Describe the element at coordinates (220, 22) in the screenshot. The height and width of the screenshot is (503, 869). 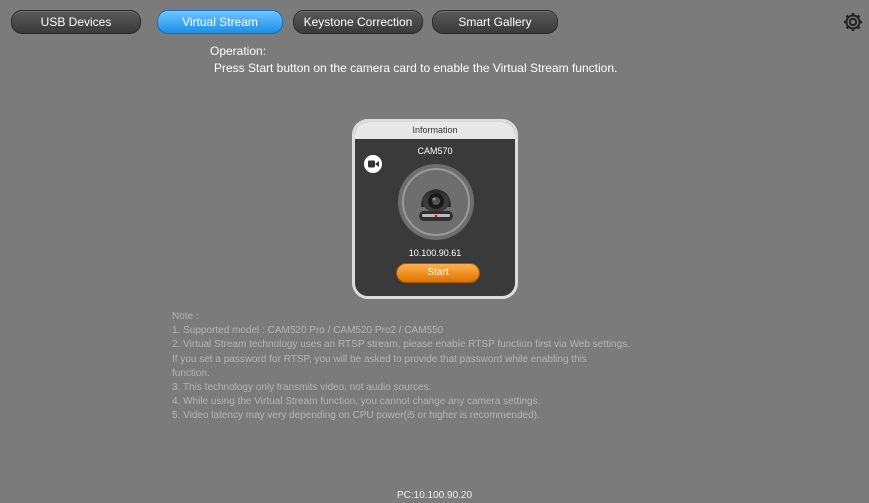
I see `tab-virtual-stream: Virtual Stream` at that location.